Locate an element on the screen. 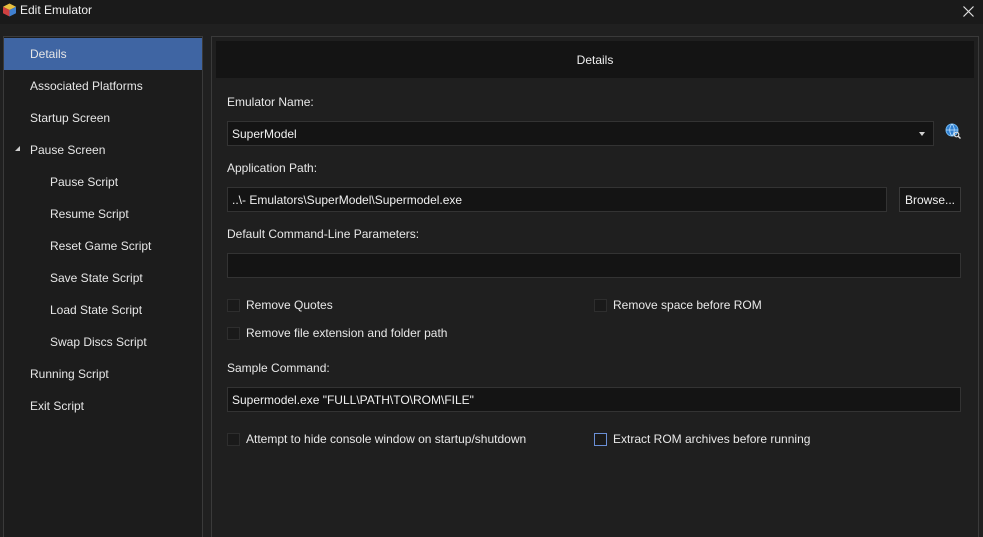  window-title: Edit Emulator is located at coordinates (56, 10).